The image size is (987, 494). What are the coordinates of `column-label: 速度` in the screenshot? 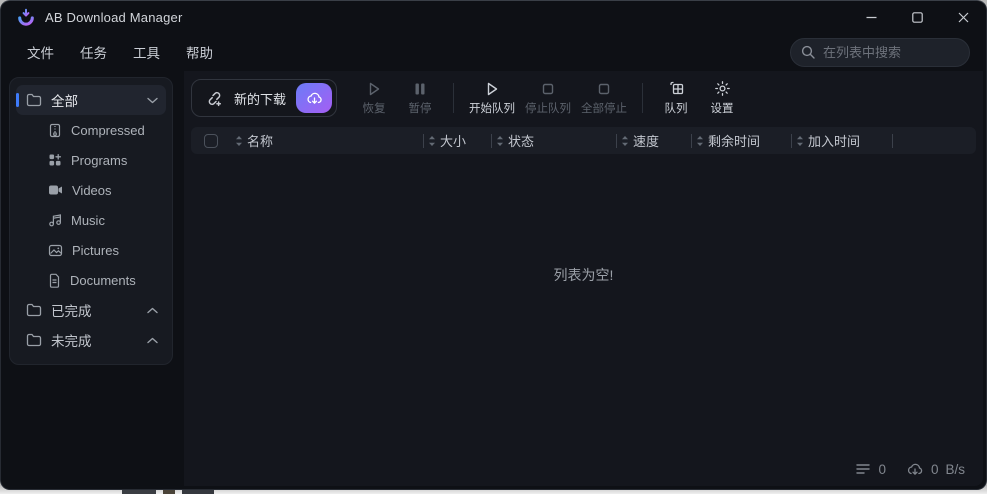 It's located at (646, 141).